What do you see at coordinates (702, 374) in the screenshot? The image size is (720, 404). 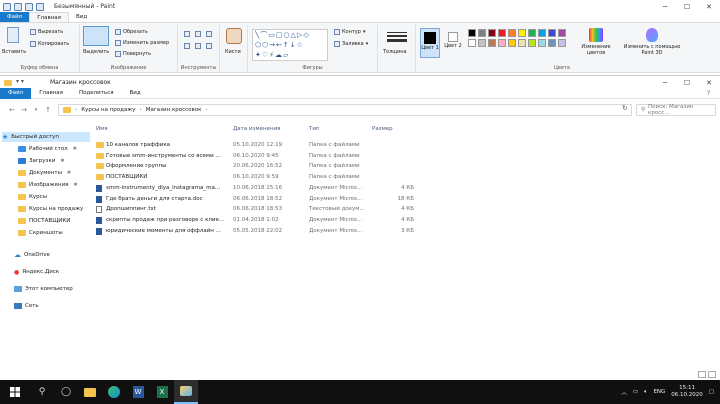 I see `details-view-icon` at bounding box center [702, 374].